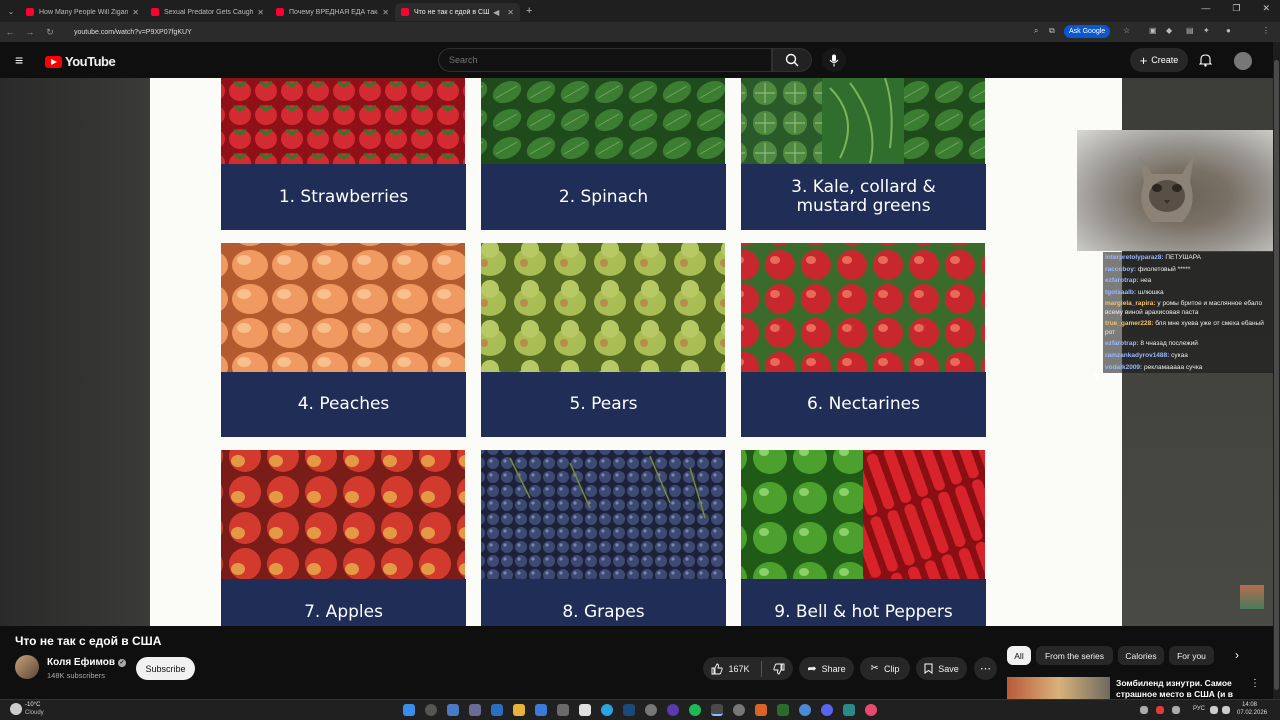 The height and width of the screenshot is (720, 1280). I want to click on browser-tab: How Many People Will Zigant ✕, so click(82, 12).